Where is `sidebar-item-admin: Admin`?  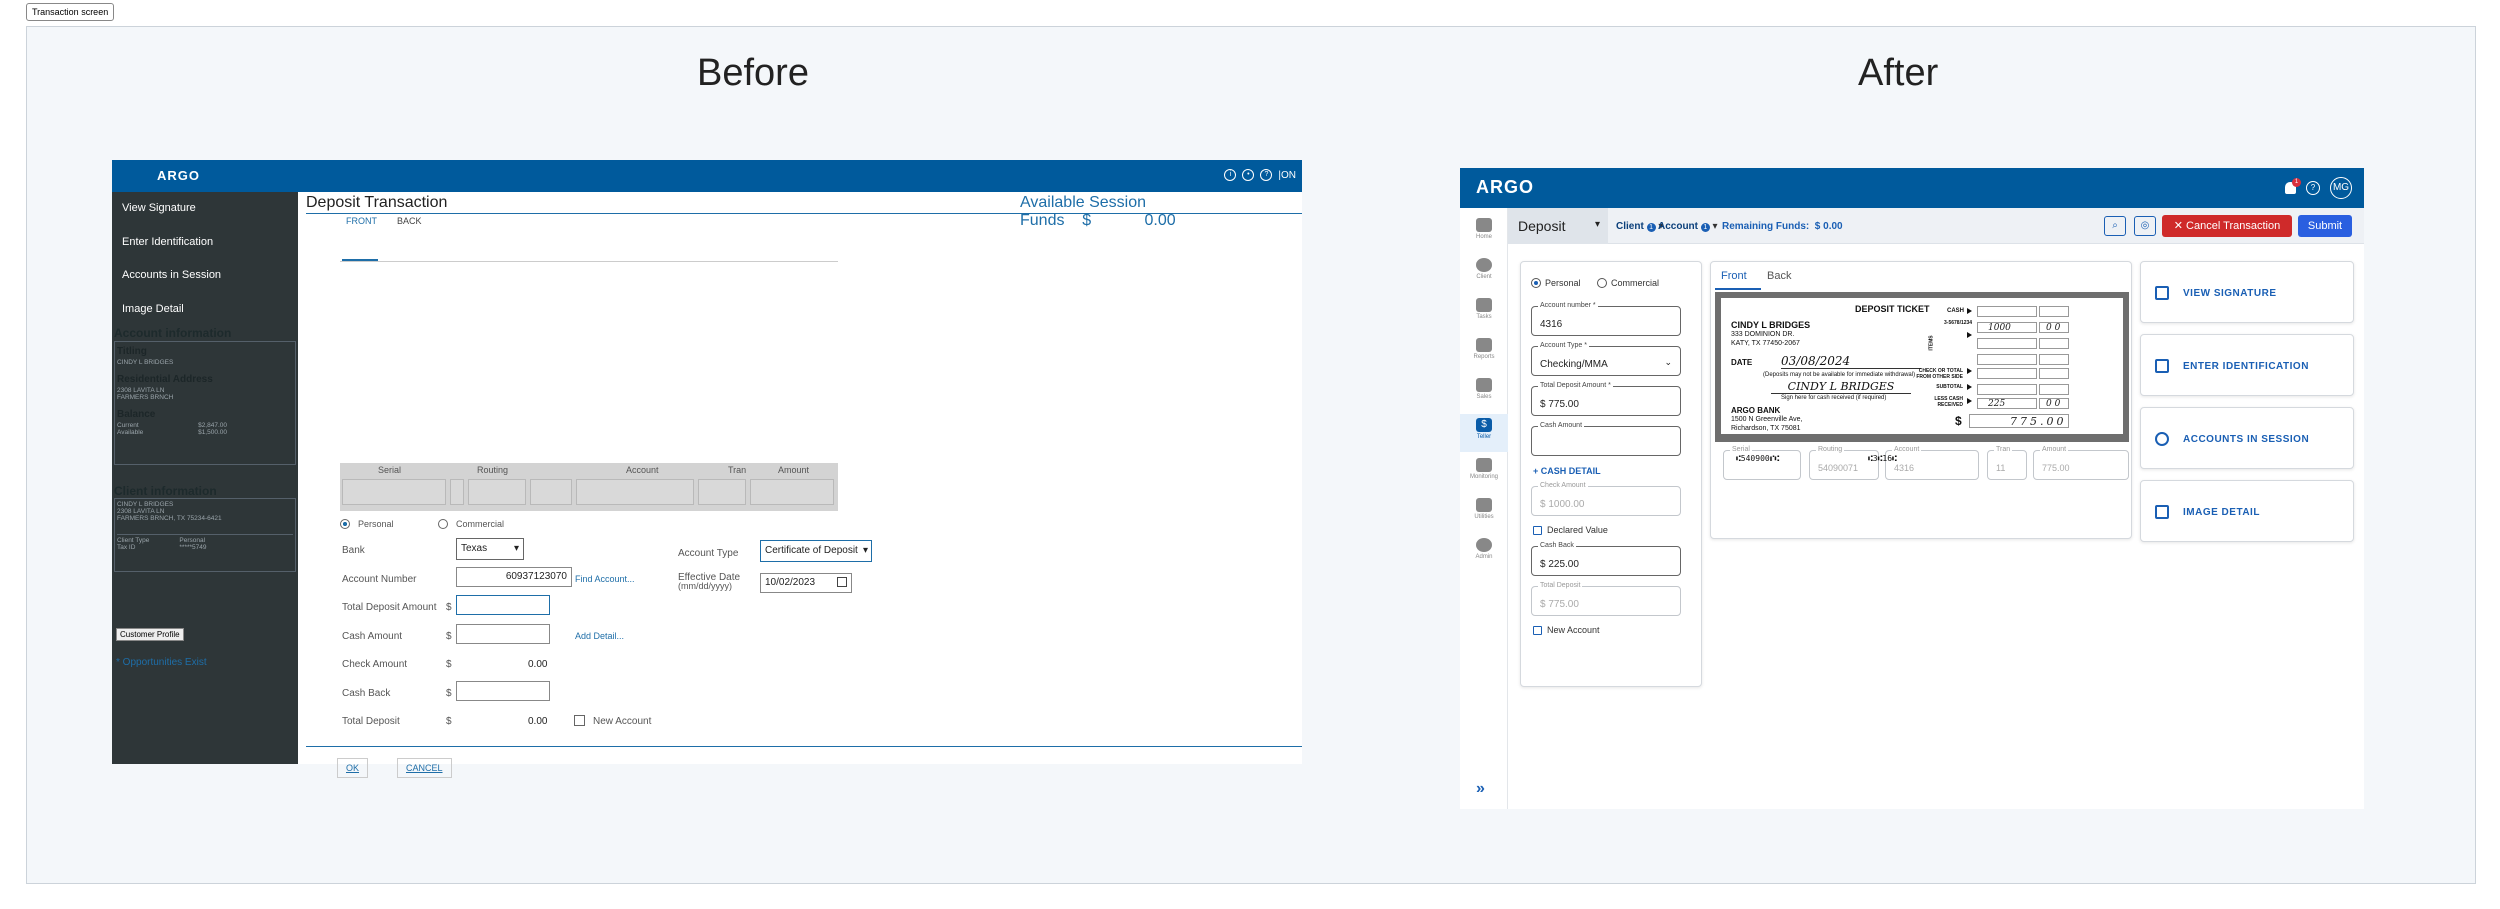 sidebar-item-admin: Admin is located at coordinates (1484, 553).